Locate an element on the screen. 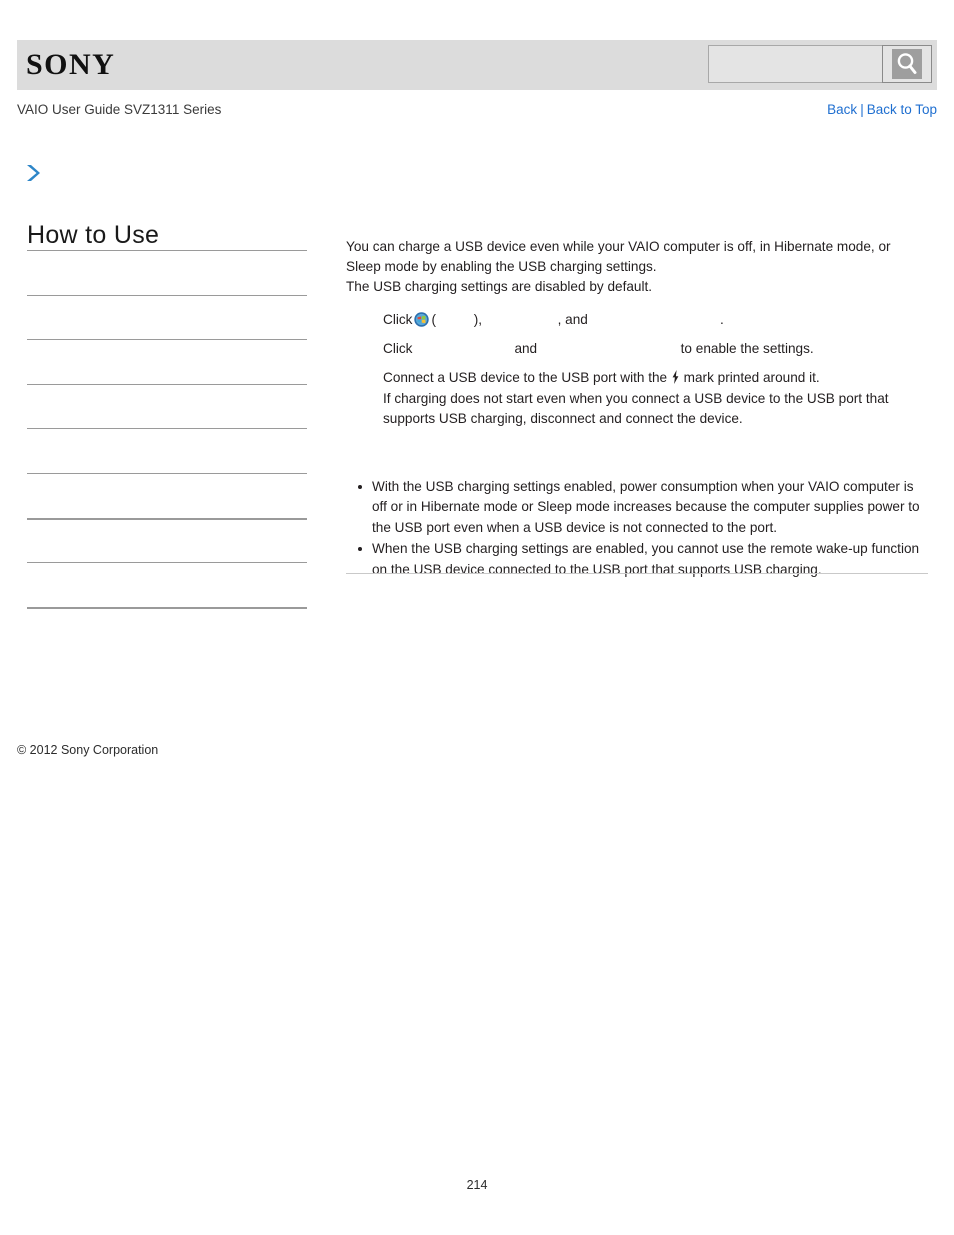  step-item-1: Click ( ), , and . is located at coordinates (657, 320).